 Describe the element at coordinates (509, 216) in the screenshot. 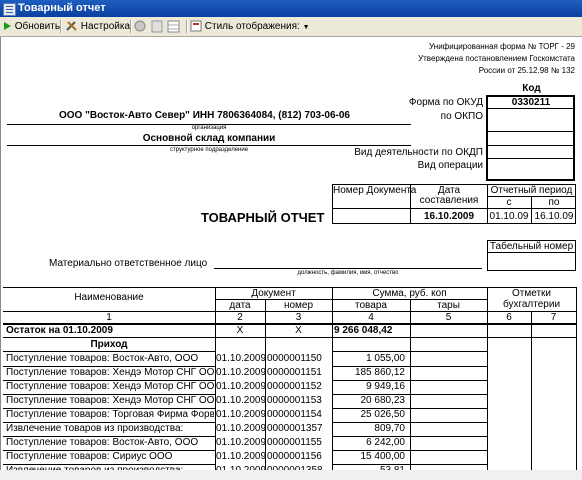

I see `period-from-value: 01.10.09` at that location.